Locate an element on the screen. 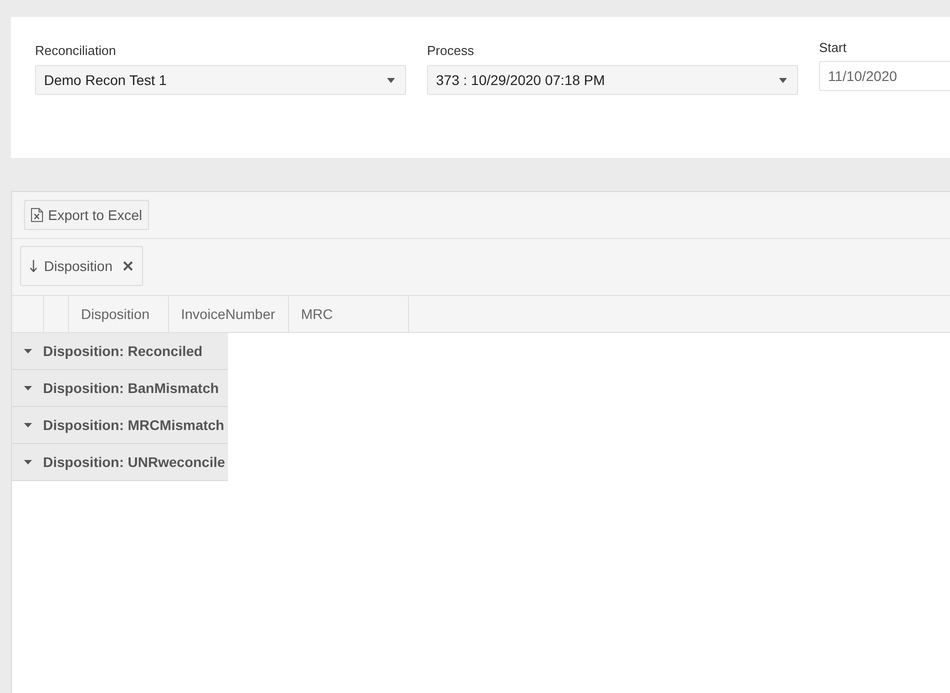 The height and width of the screenshot is (693, 950). group-label: Disposition: BanMismatch is located at coordinates (131, 388).